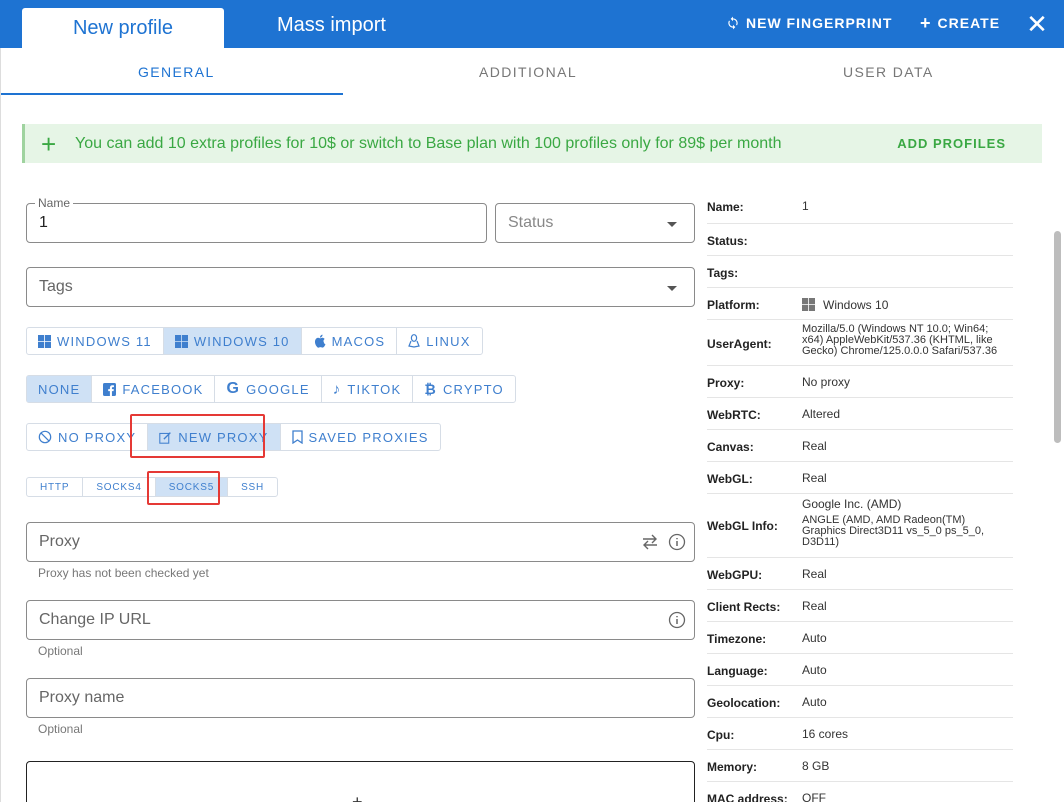 This screenshot has width=1064, height=802. What do you see at coordinates (860, 382) in the screenshot?
I see `summary-row: Proxy: No proxy` at bounding box center [860, 382].